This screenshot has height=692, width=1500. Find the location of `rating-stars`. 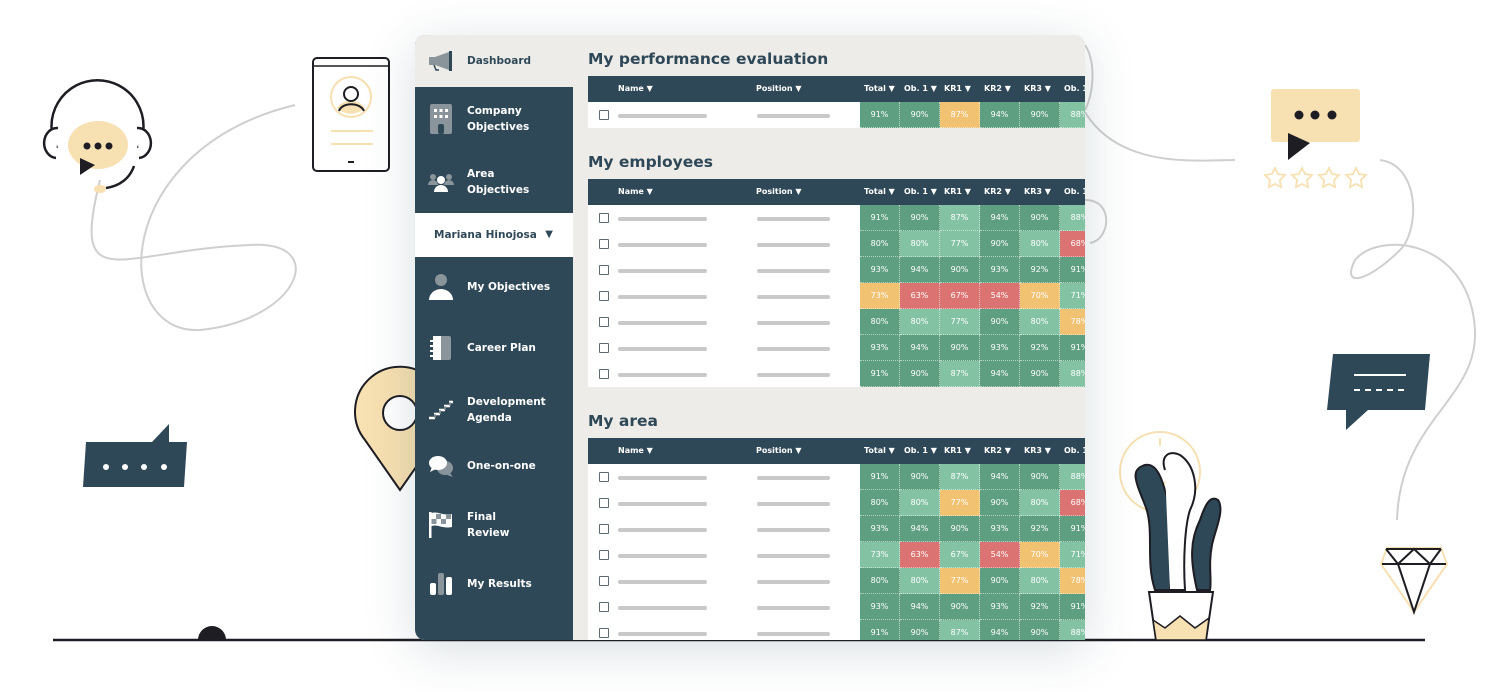

rating-stars is located at coordinates (1315, 177).